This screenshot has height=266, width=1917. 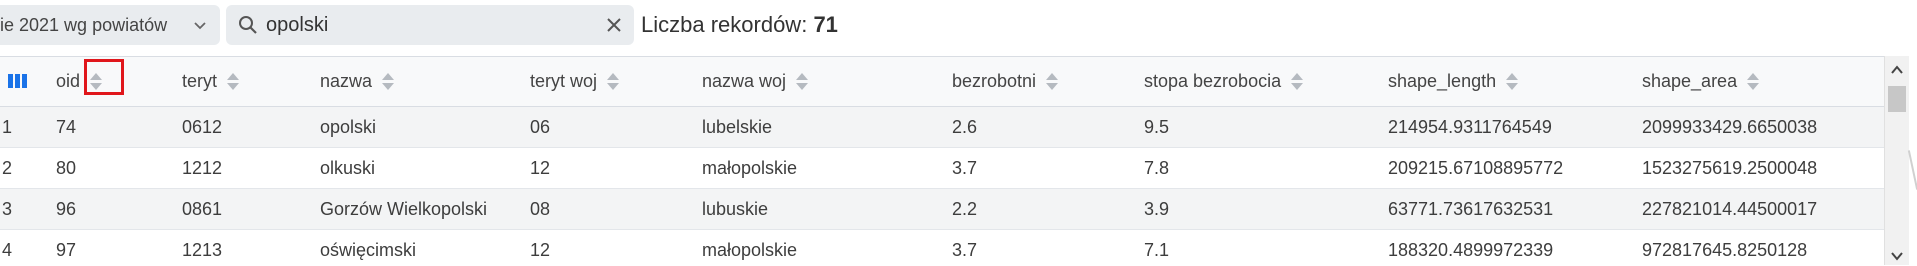 What do you see at coordinates (416, 25) in the screenshot?
I see `search-input` at bounding box center [416, 25].